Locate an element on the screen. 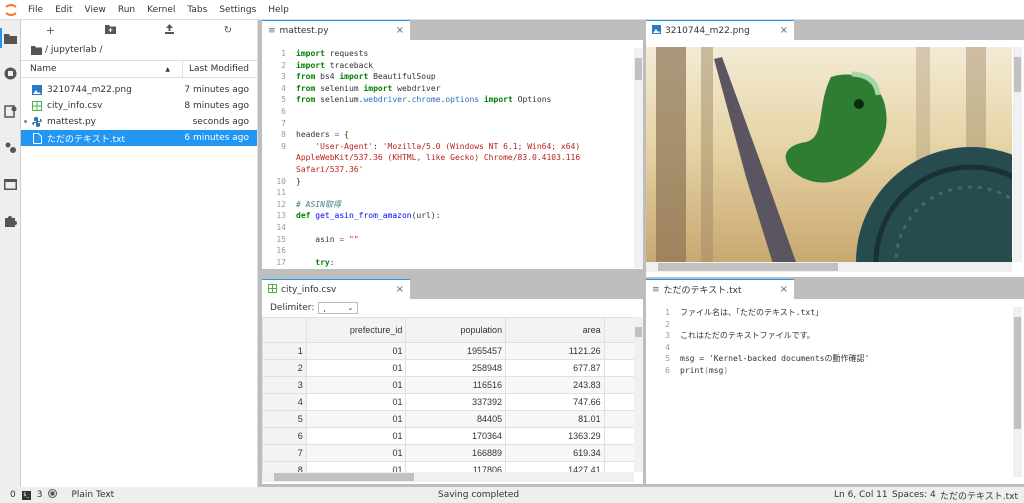 The image size is (1024, 503). tab-city-info-csv: city_info.csv × is located at coordinates (336, 289).